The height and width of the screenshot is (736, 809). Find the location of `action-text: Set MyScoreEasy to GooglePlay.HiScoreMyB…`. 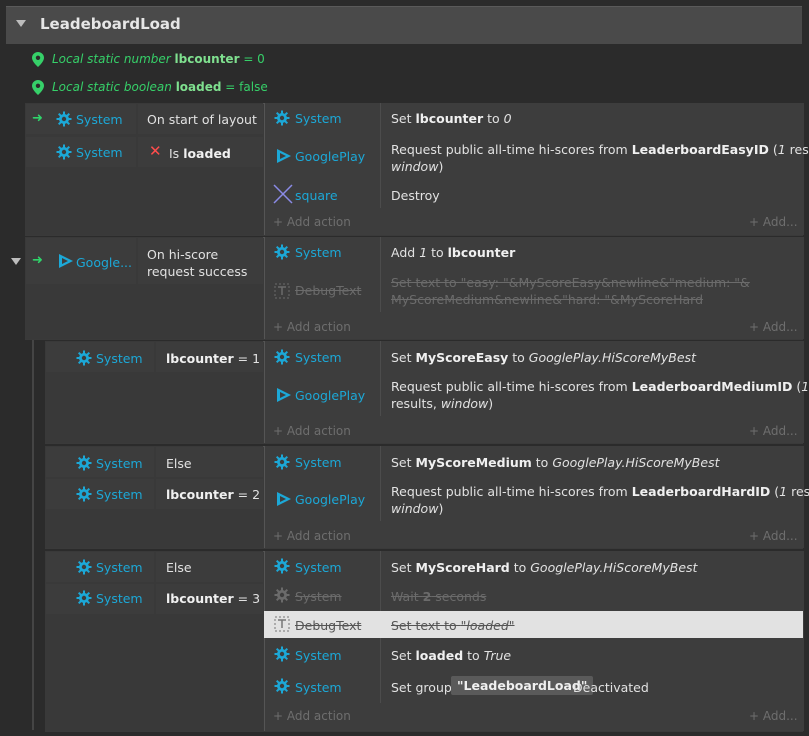

action-text: Set MyScoreEasy to GooglePlay.HiScoreMyB… is located at coordinates (543, 357).